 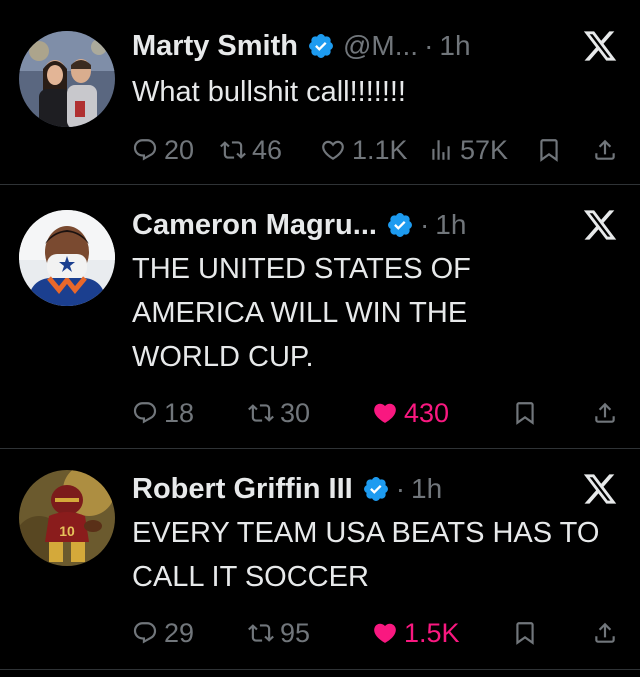 I want to click on views-icon, so click(x=441, y=150).